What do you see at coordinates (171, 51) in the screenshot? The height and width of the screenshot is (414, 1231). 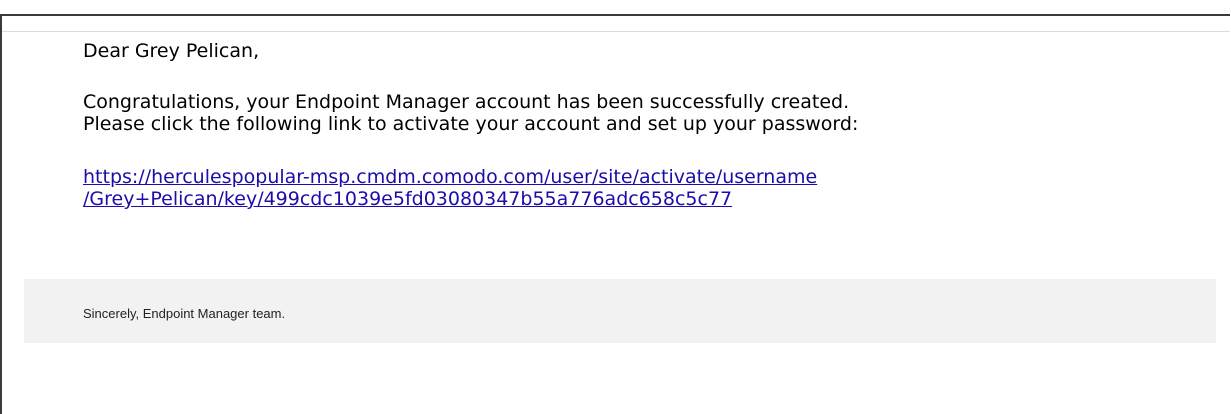 I see `email-greeting: Dear Grey Pelican,` at bounding box center [171, 51].